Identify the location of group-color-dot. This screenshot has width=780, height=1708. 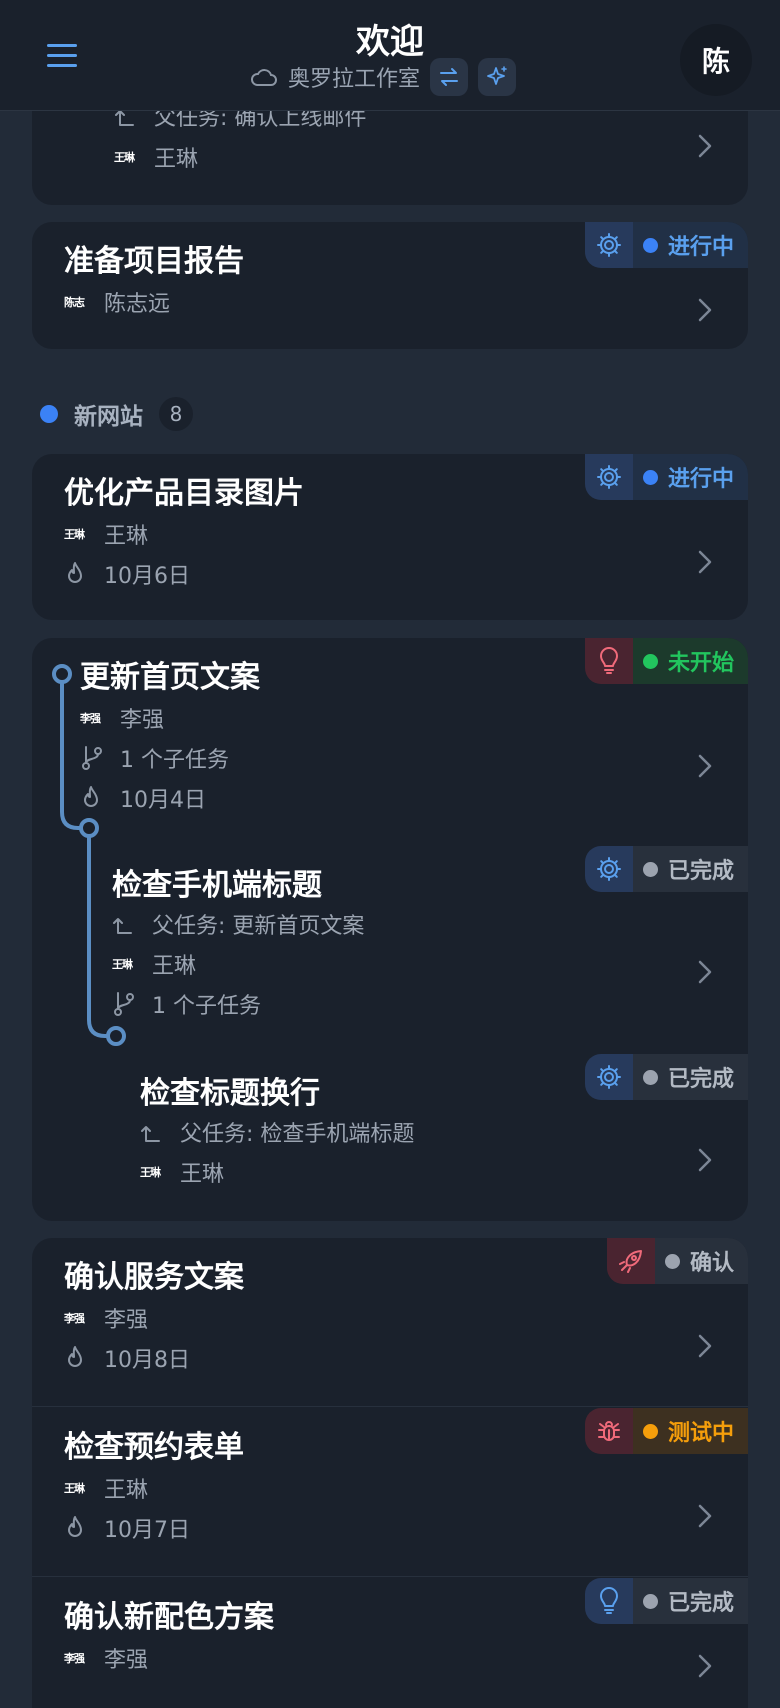
(49, 414).